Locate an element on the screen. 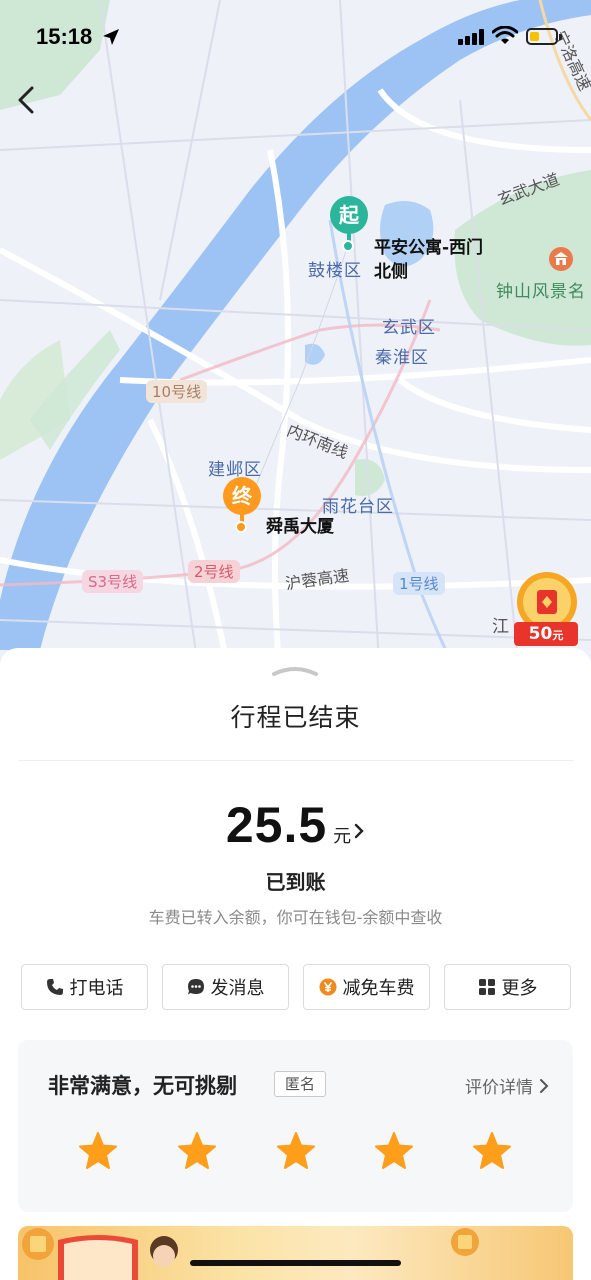  payment-status: 已到账 is located at coordinates (295, 882).